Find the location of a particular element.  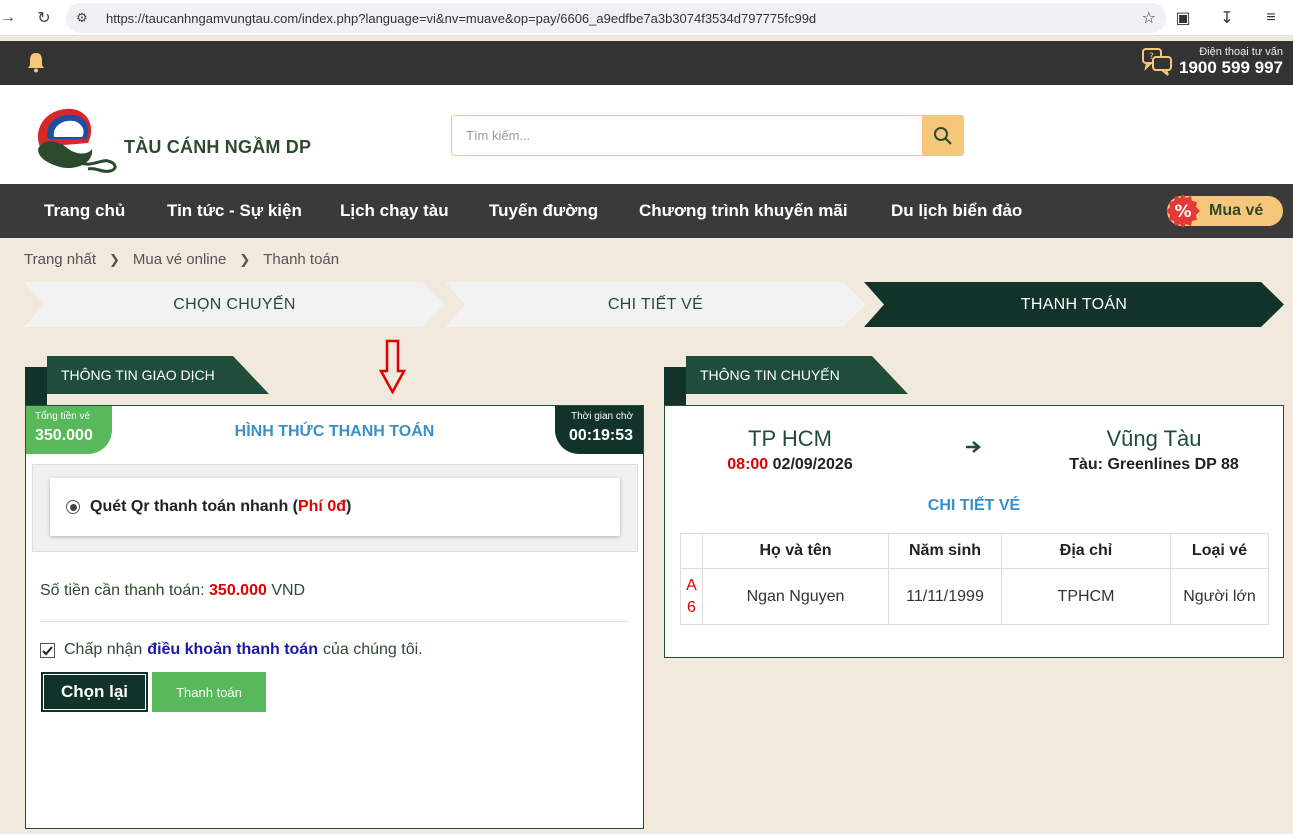

check-icon is located at coordinates (47, 650).